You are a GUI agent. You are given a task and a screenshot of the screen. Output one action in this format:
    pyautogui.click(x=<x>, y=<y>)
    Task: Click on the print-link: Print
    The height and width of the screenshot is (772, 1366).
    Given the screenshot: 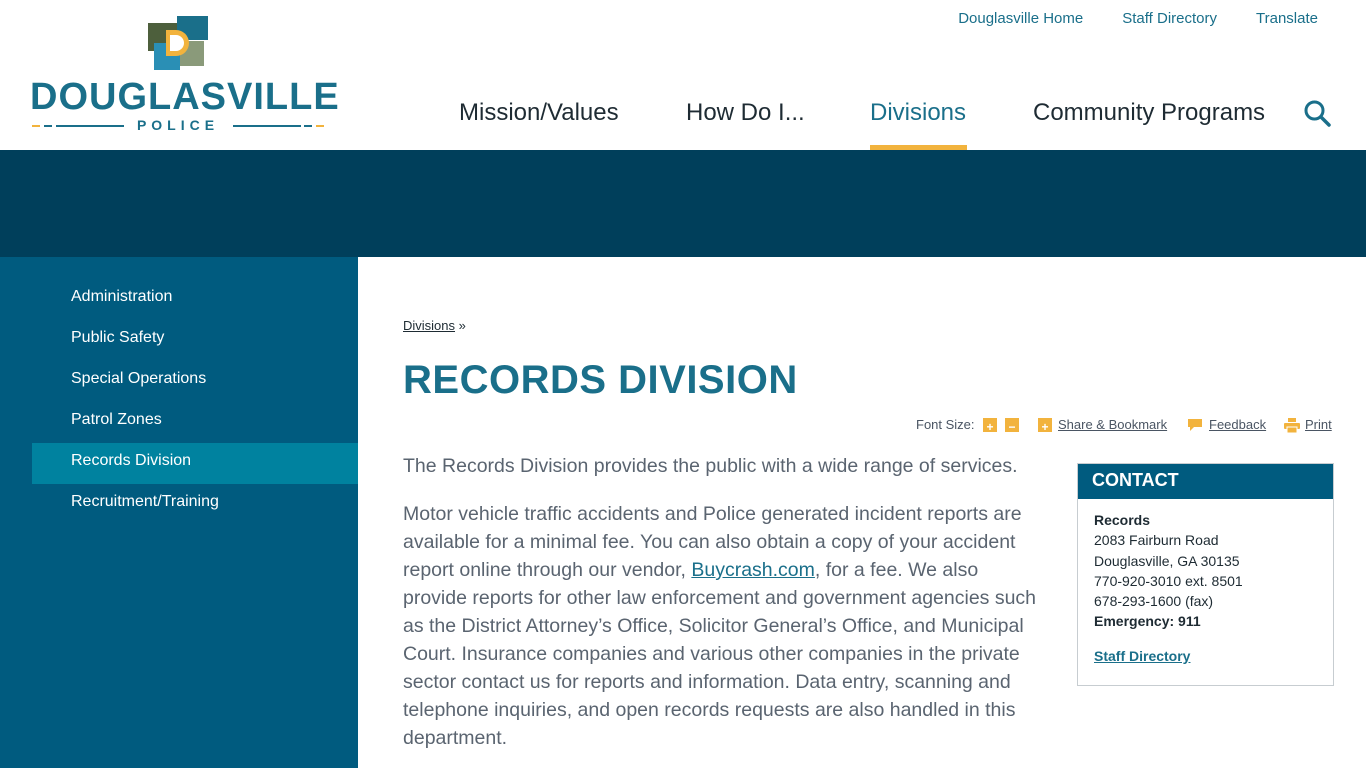 What is the action you would take?
    pyautogui.click(x=1318, y=425)
    